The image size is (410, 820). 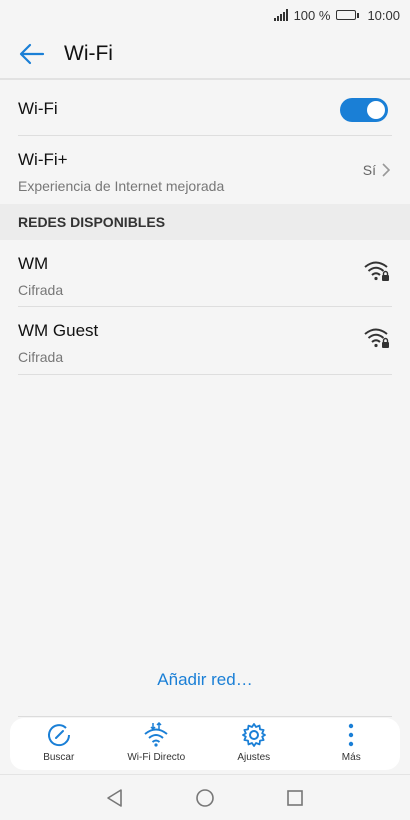 What do you see at coordinates (254, 757) in the screenshot?
I see `settings-button-label: Ajustes` at bounding box center [254, 757].